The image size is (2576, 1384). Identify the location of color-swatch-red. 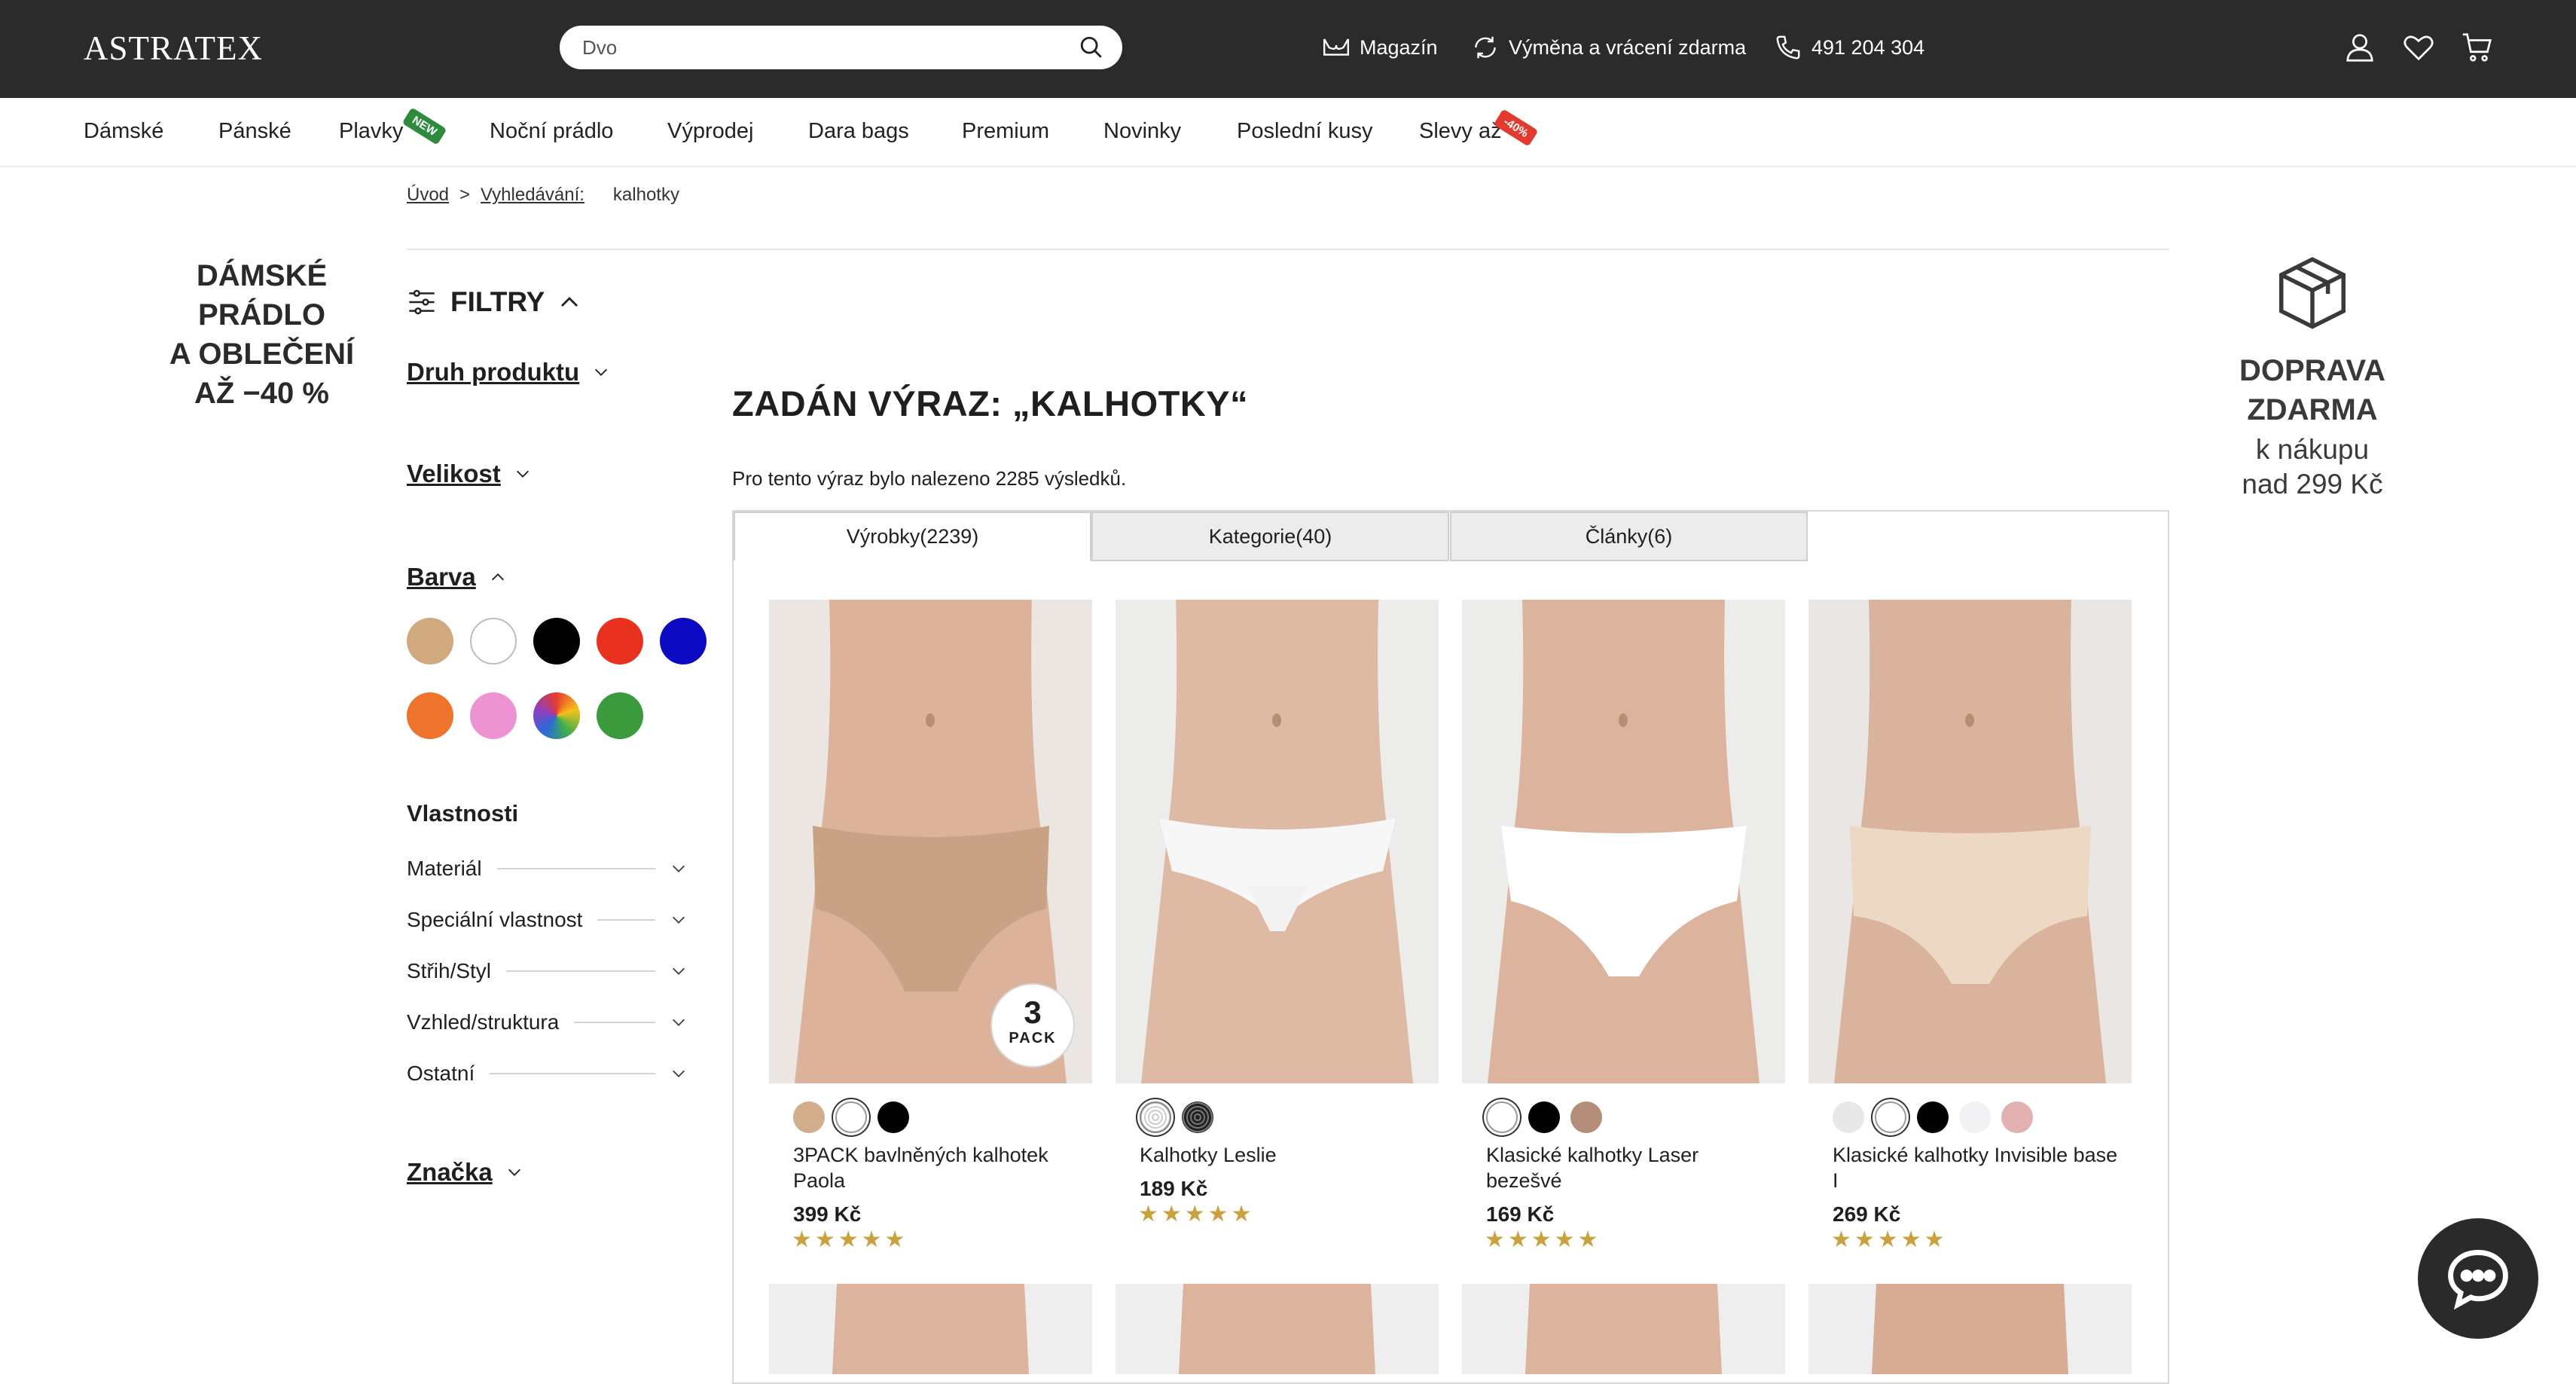
(620, 641).